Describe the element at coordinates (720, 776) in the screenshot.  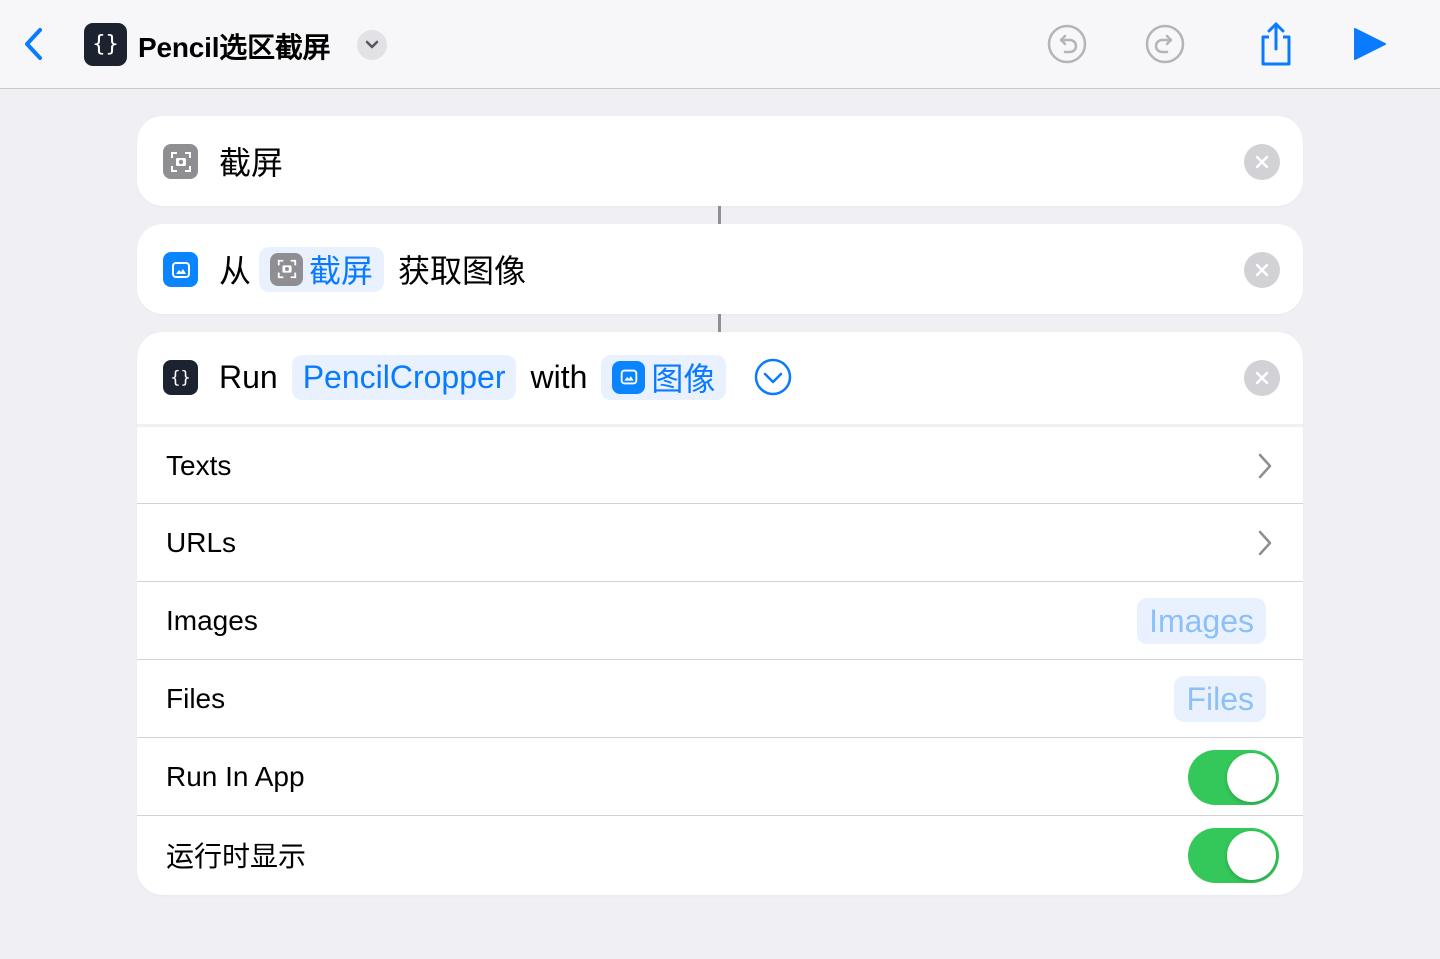
I see `param-row-run-in-app: Run In App` at that location.